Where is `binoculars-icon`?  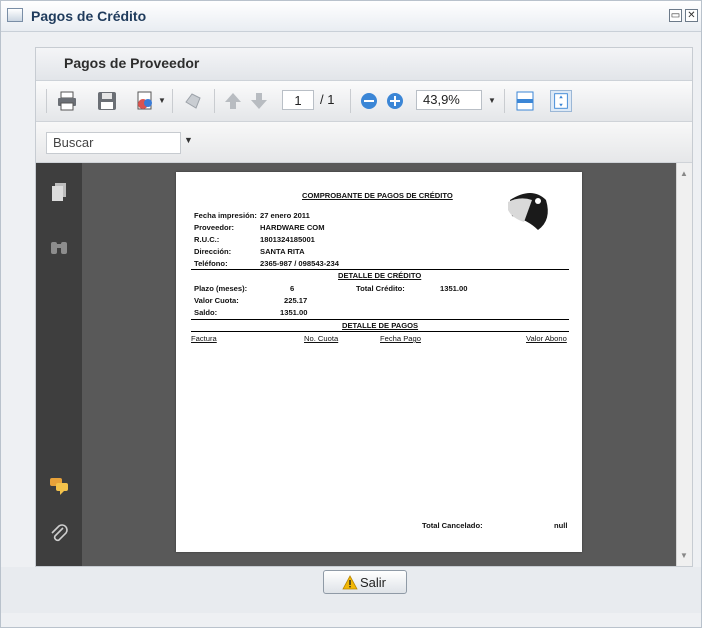 binoculars-icon is located at coordinates (59, 246).